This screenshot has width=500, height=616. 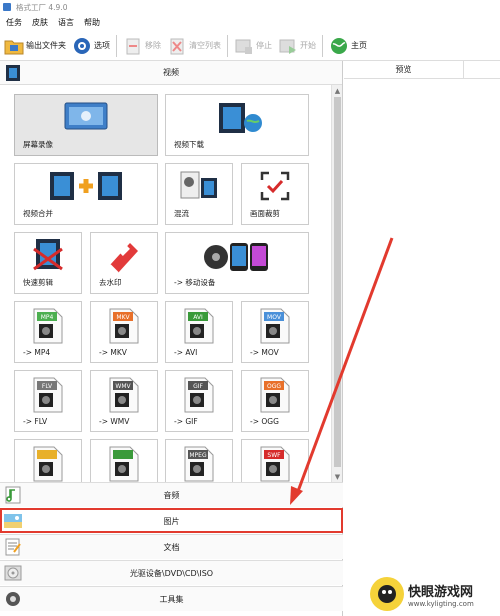 What do you see at coordinates (171, 546) in the screenshot?
I see `category-document: 文档` at bounding box center [171, 546].